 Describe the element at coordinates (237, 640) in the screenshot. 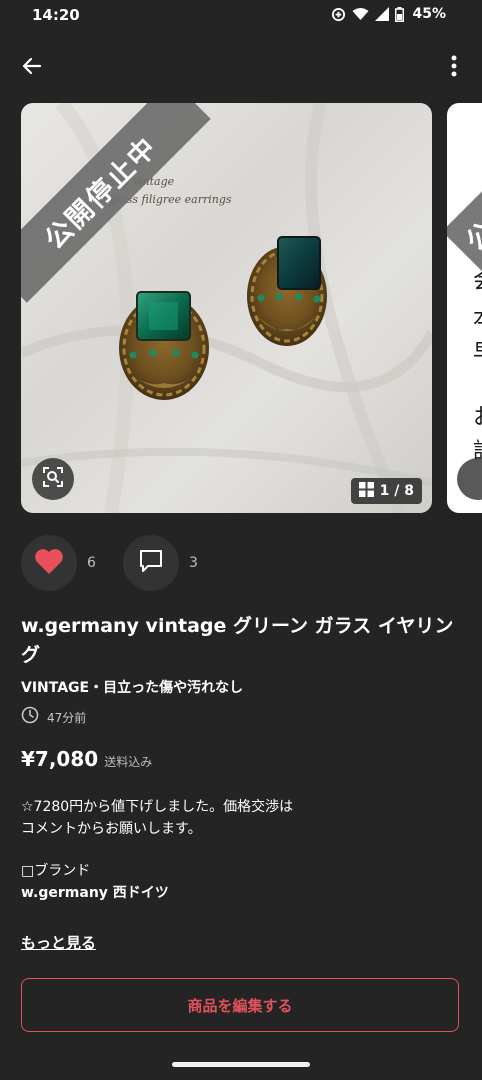

I see `item-title: w.germany vintage グリーン ガラス イヤリング` at that location.